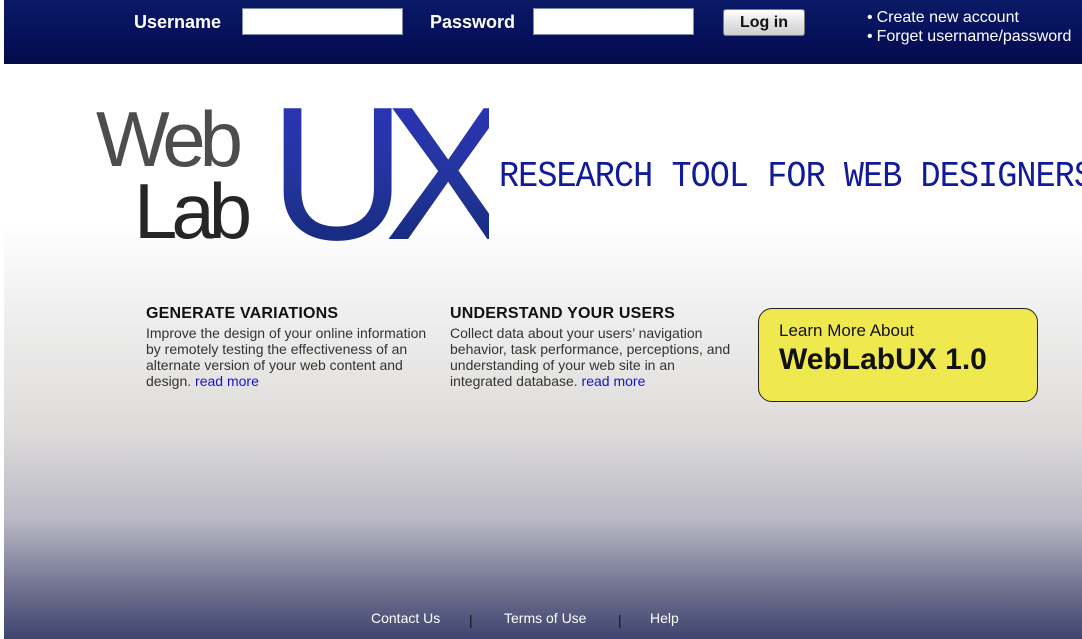 This screenshot has width=1082, height=639. I want to click on feature-title: UNDERSTAND YOUR USERS, so click(562, 313).